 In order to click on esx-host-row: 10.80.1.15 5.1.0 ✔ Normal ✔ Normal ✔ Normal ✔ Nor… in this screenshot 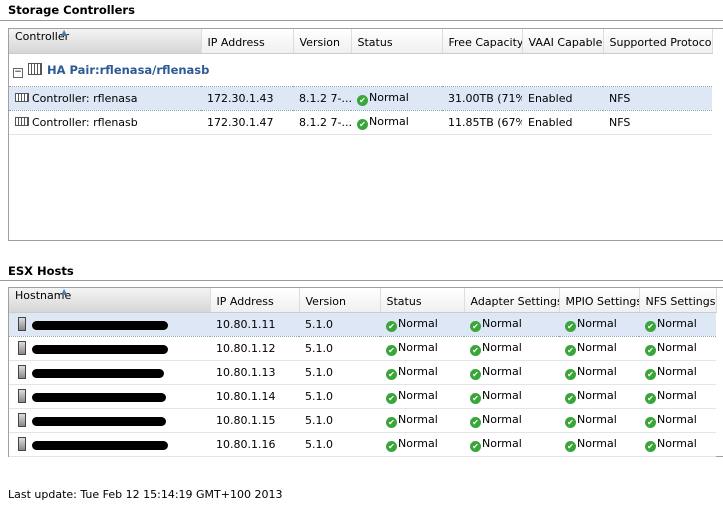, I will do `click(362, 420)`.